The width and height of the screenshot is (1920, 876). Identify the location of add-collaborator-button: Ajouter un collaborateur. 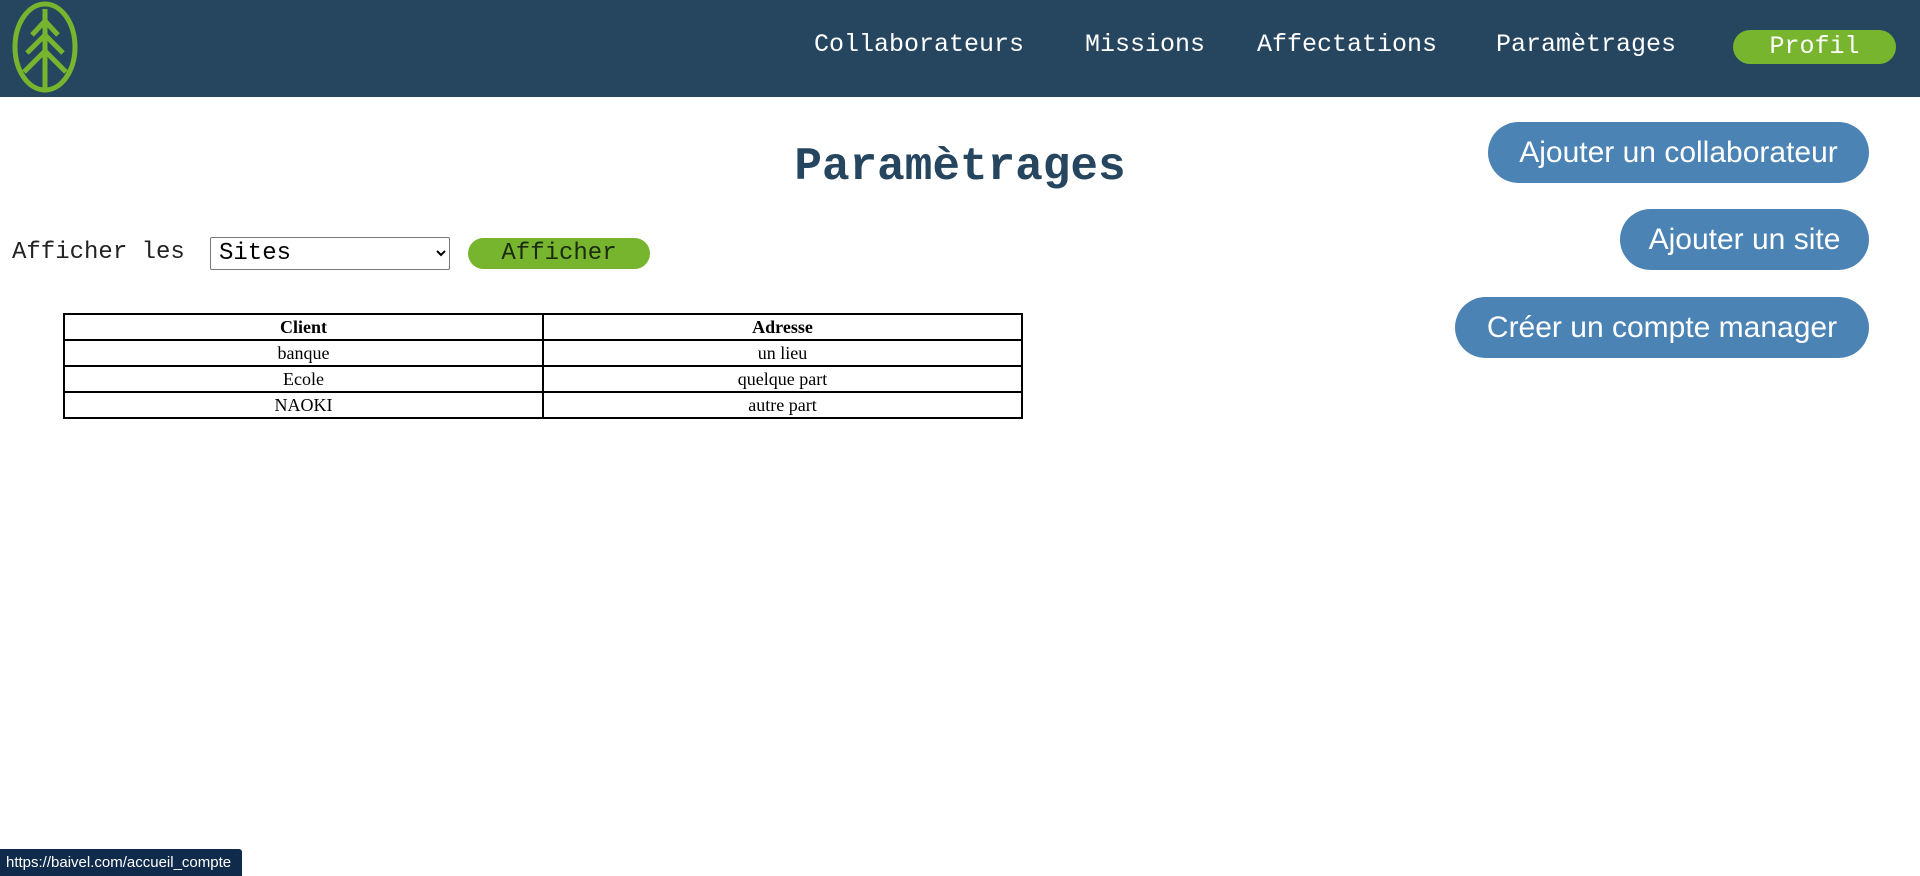
(1678, 152).